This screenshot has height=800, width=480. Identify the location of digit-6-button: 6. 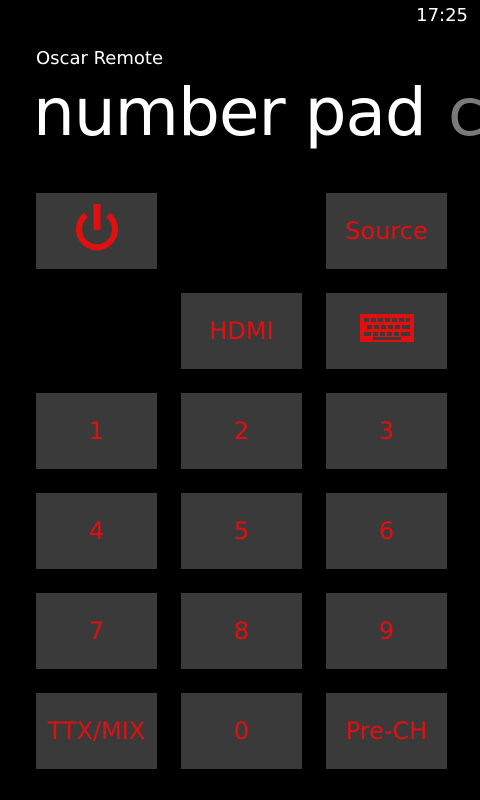
(386, 531).